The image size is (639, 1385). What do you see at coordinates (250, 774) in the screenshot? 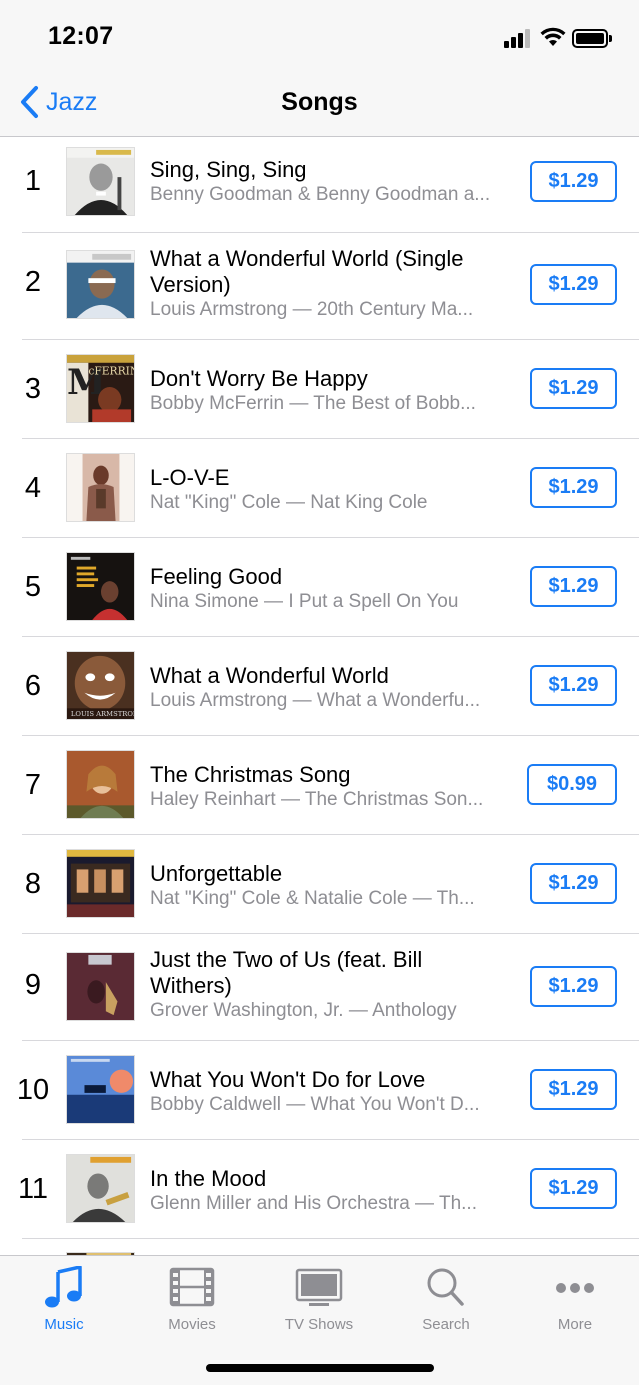
I see `song-title: The Christmas Song` at bounding box center [250, 774].